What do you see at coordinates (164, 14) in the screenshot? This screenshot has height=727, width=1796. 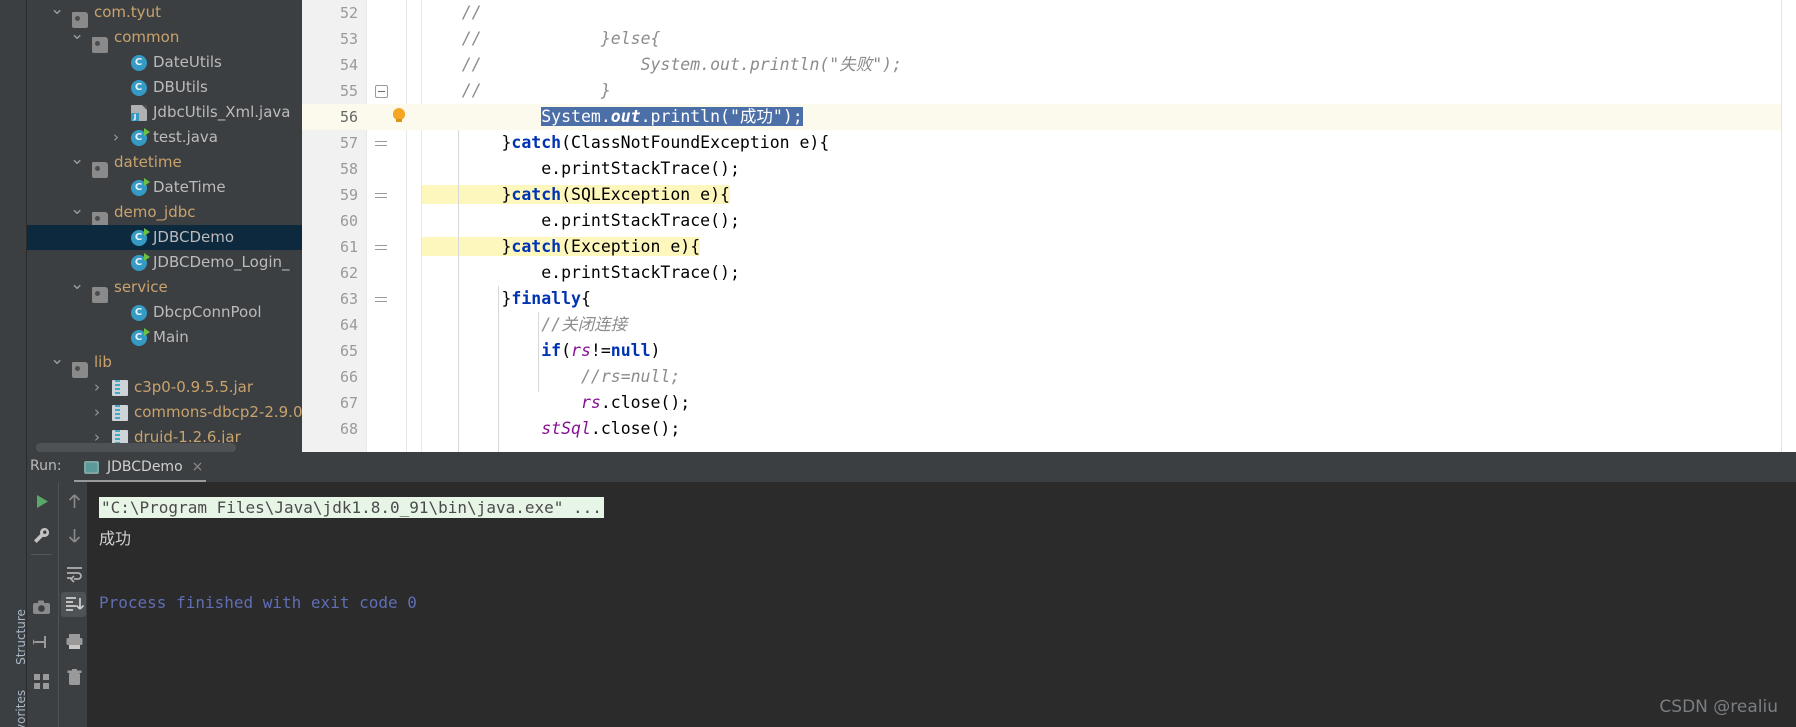 I see `tree-item-com-tyut: ⌄ com.tyut` at bounding box center [164, 14].